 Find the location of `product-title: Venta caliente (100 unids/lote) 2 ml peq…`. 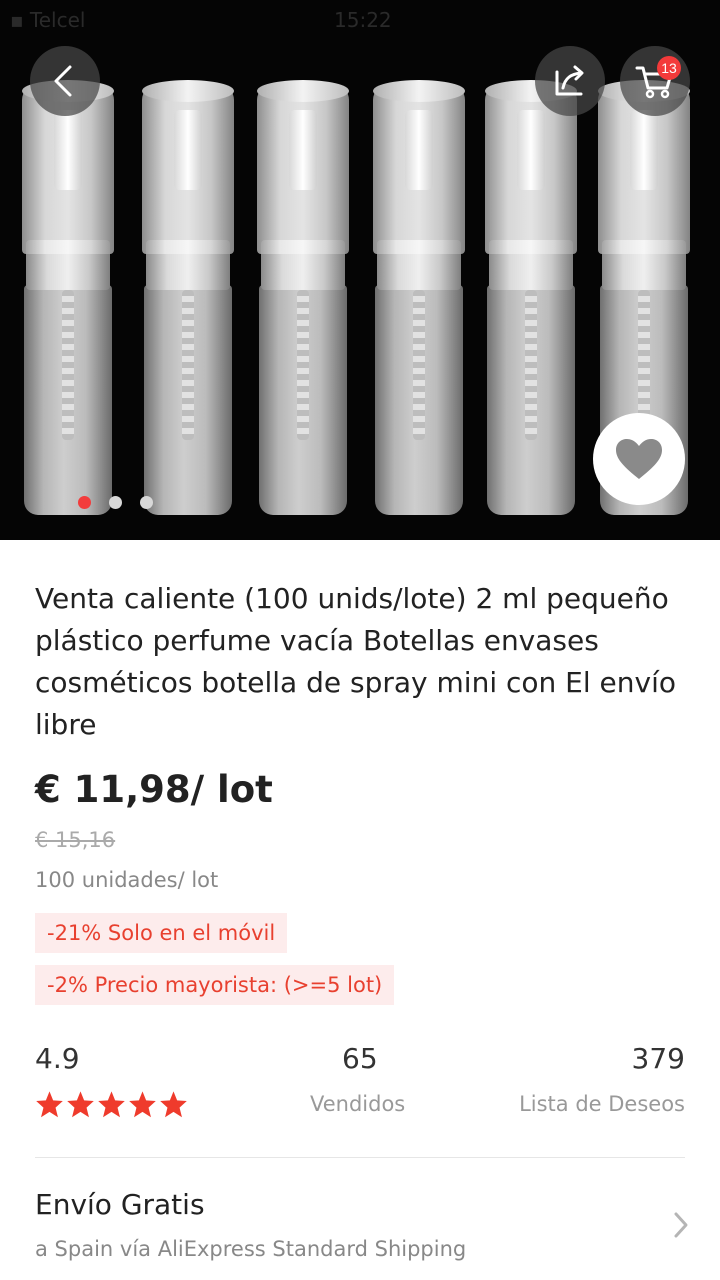

product-title: Venta caliente (100 unids/lote) 2 ml peq… is located at coordinates (355, 661).